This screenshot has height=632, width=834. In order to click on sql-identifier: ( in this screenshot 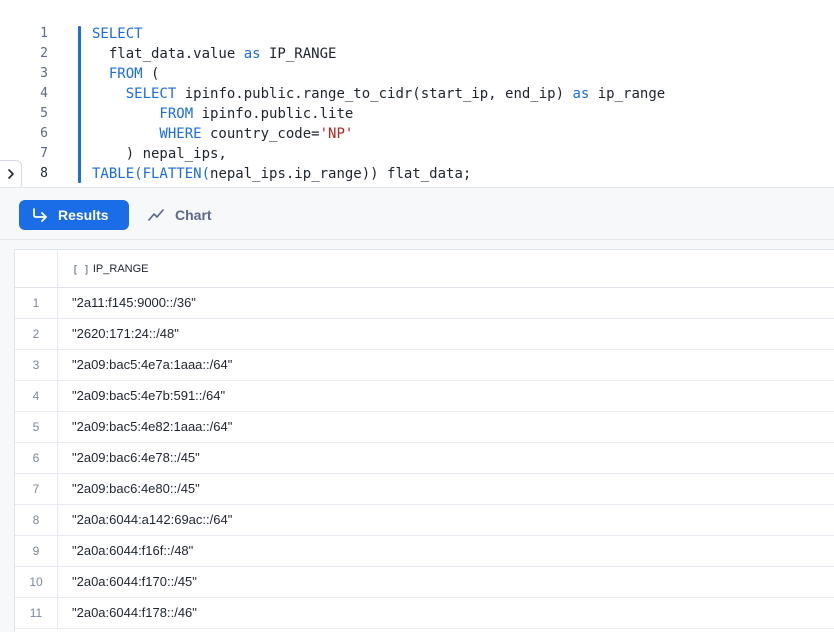, I will do `click(151, 74)`.